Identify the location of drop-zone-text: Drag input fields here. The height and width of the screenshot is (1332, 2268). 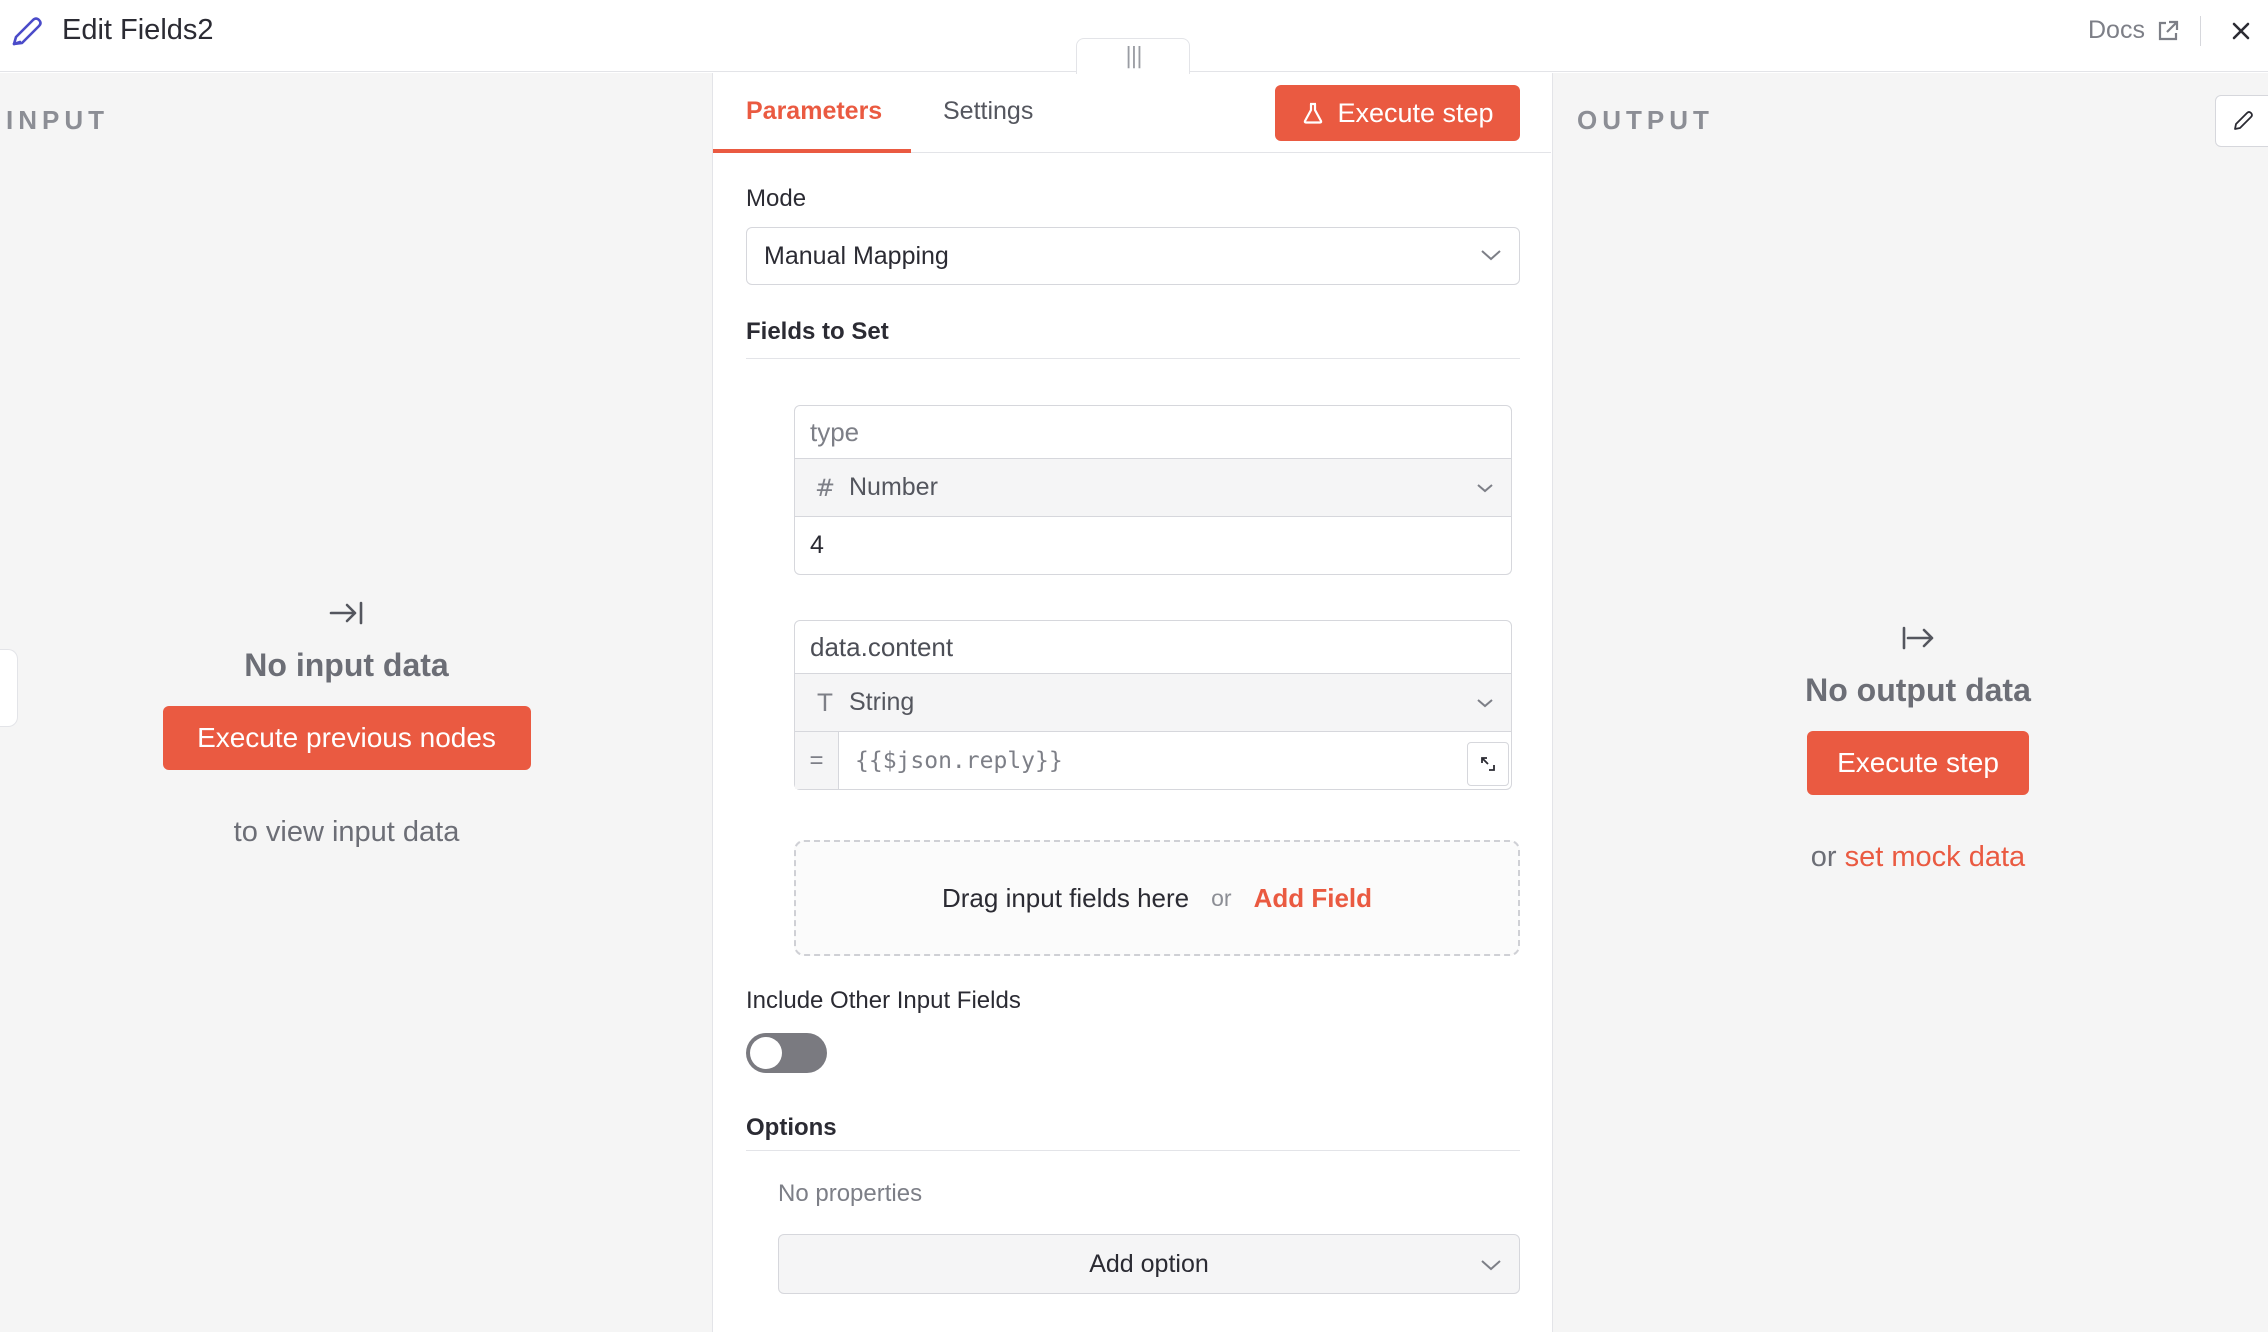
(1065, 897).